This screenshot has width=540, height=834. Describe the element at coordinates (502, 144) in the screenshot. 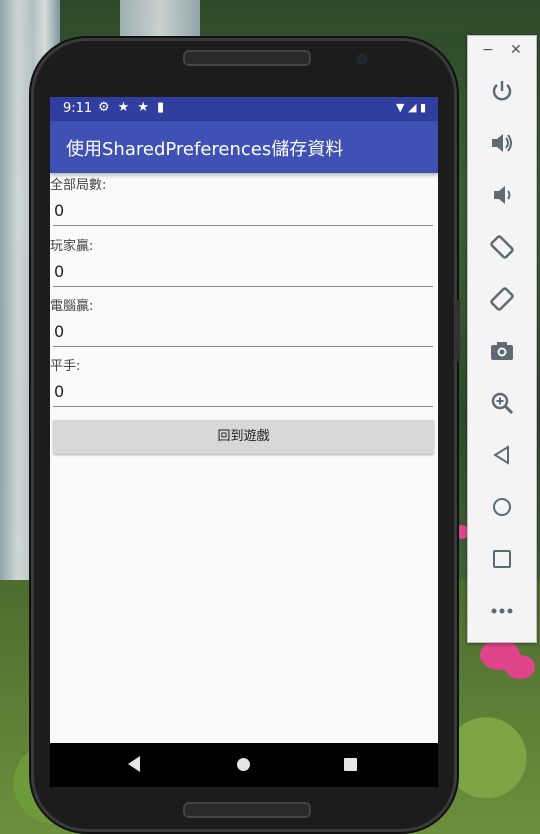

I see `volume-up-icon` at that location.